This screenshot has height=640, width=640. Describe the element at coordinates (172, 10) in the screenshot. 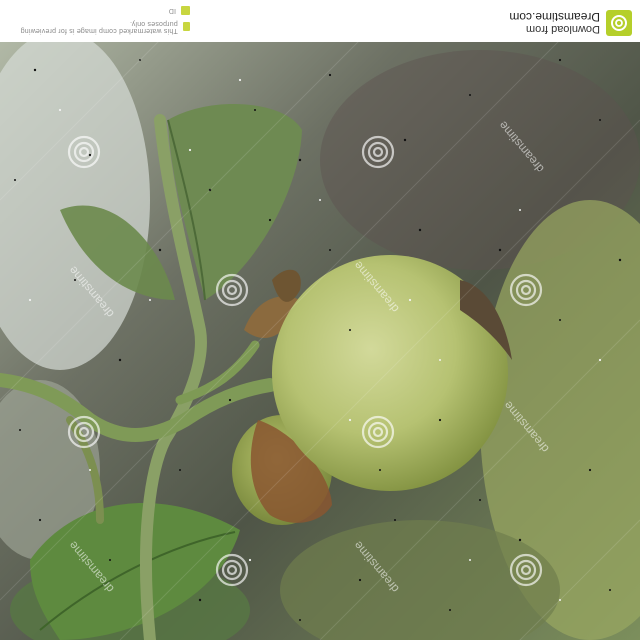

I see `banner-meta-line2: ID` at that location.